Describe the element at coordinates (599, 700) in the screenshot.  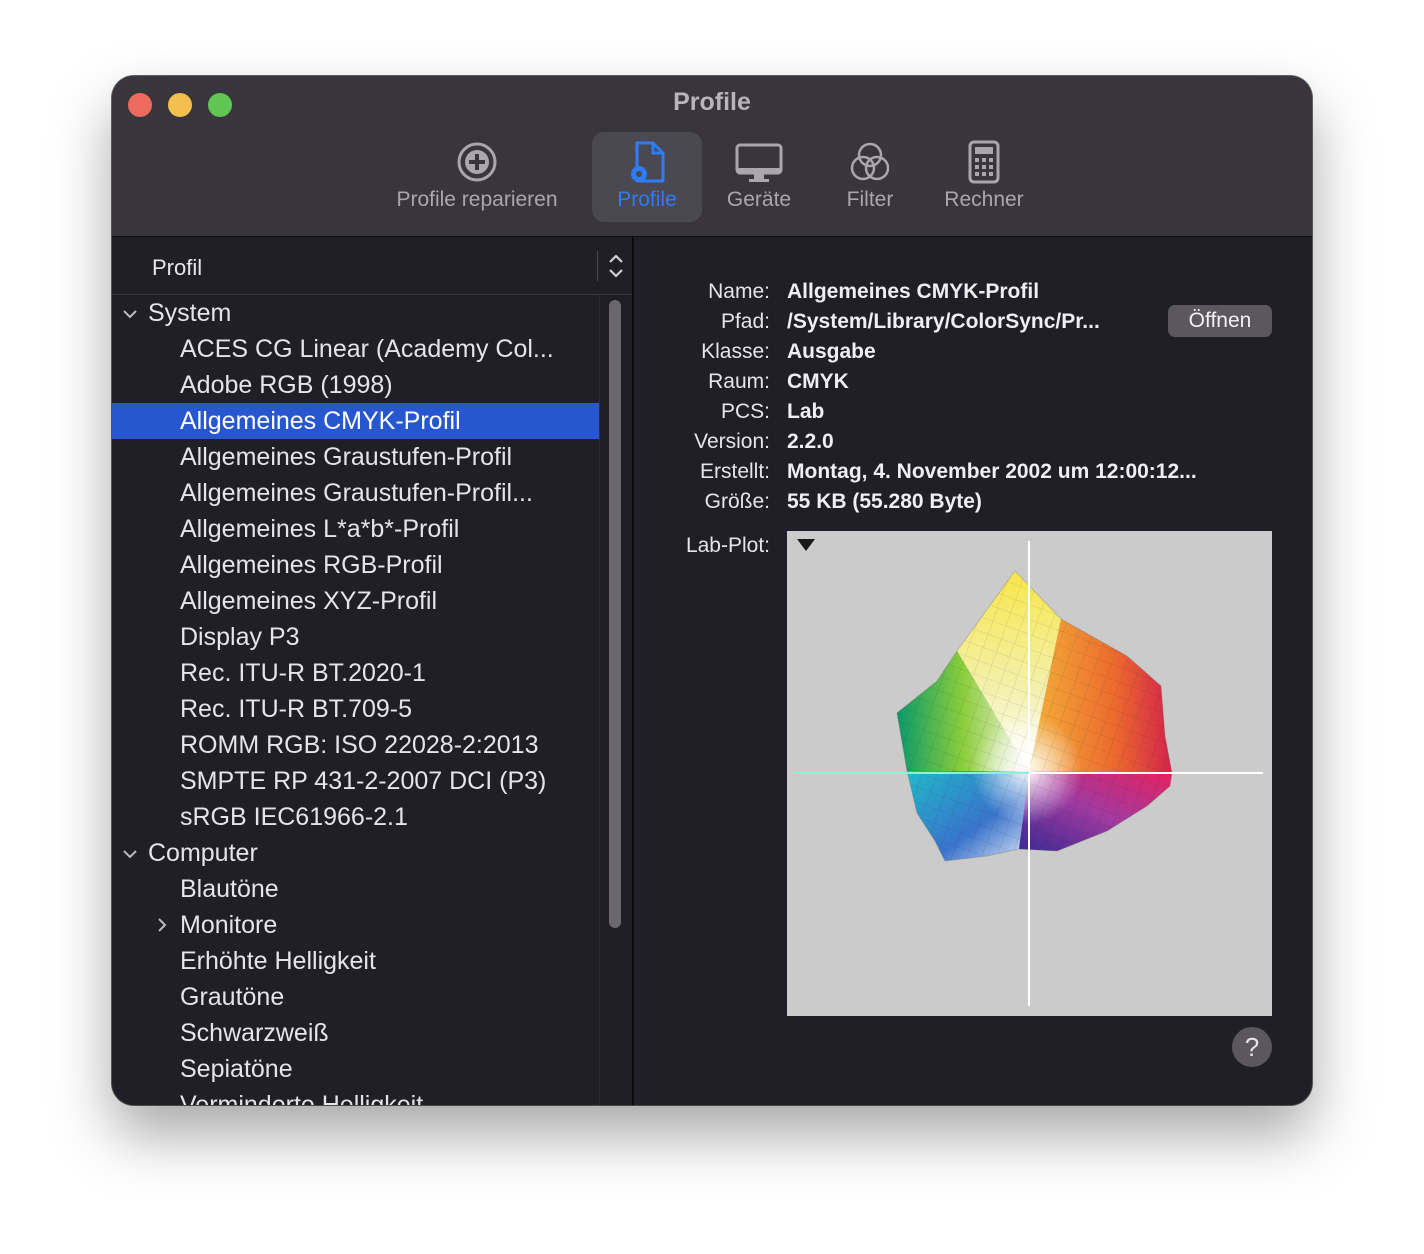
I see `sidebar-border` at that location.